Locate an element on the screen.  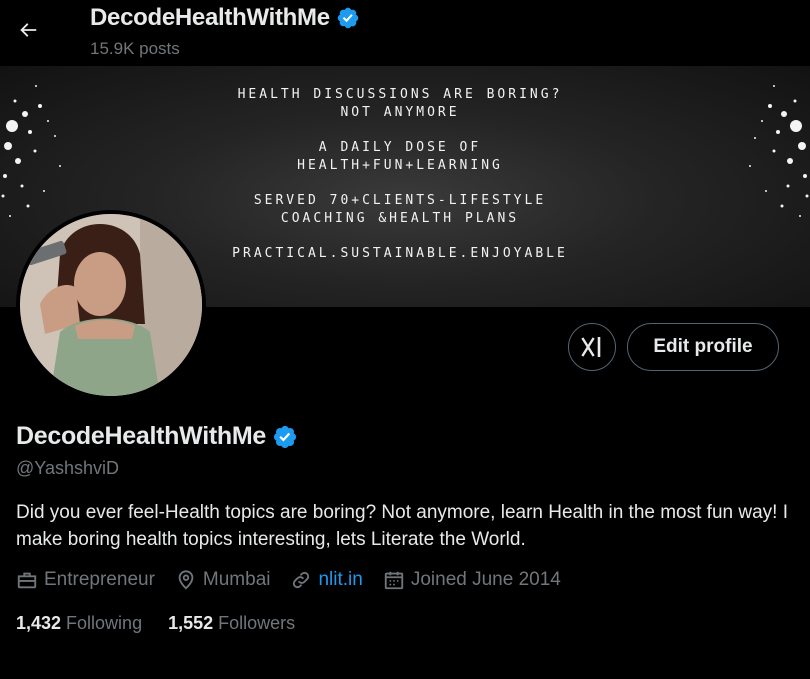
joined-text: Joined June 2014 is located at coordinates (485, 579).